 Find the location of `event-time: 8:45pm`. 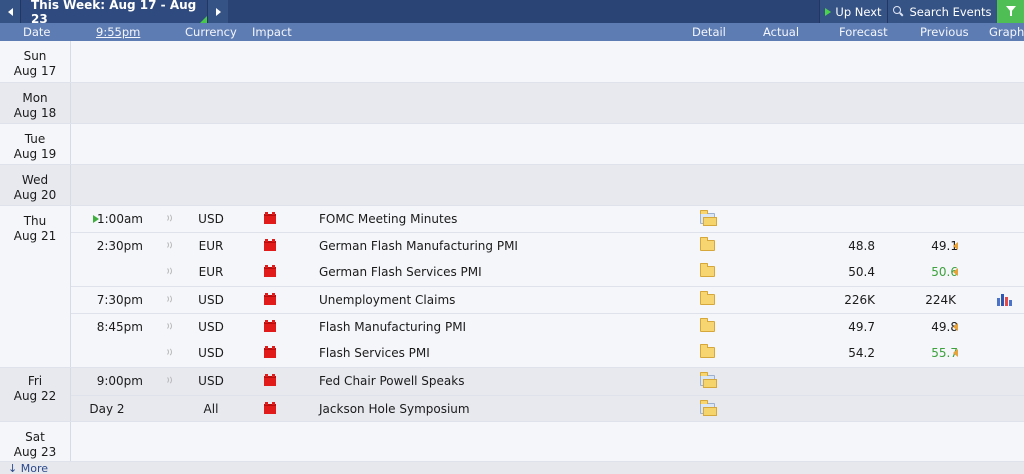

event-time: 8:45pm is located at coordinates (119, 327).